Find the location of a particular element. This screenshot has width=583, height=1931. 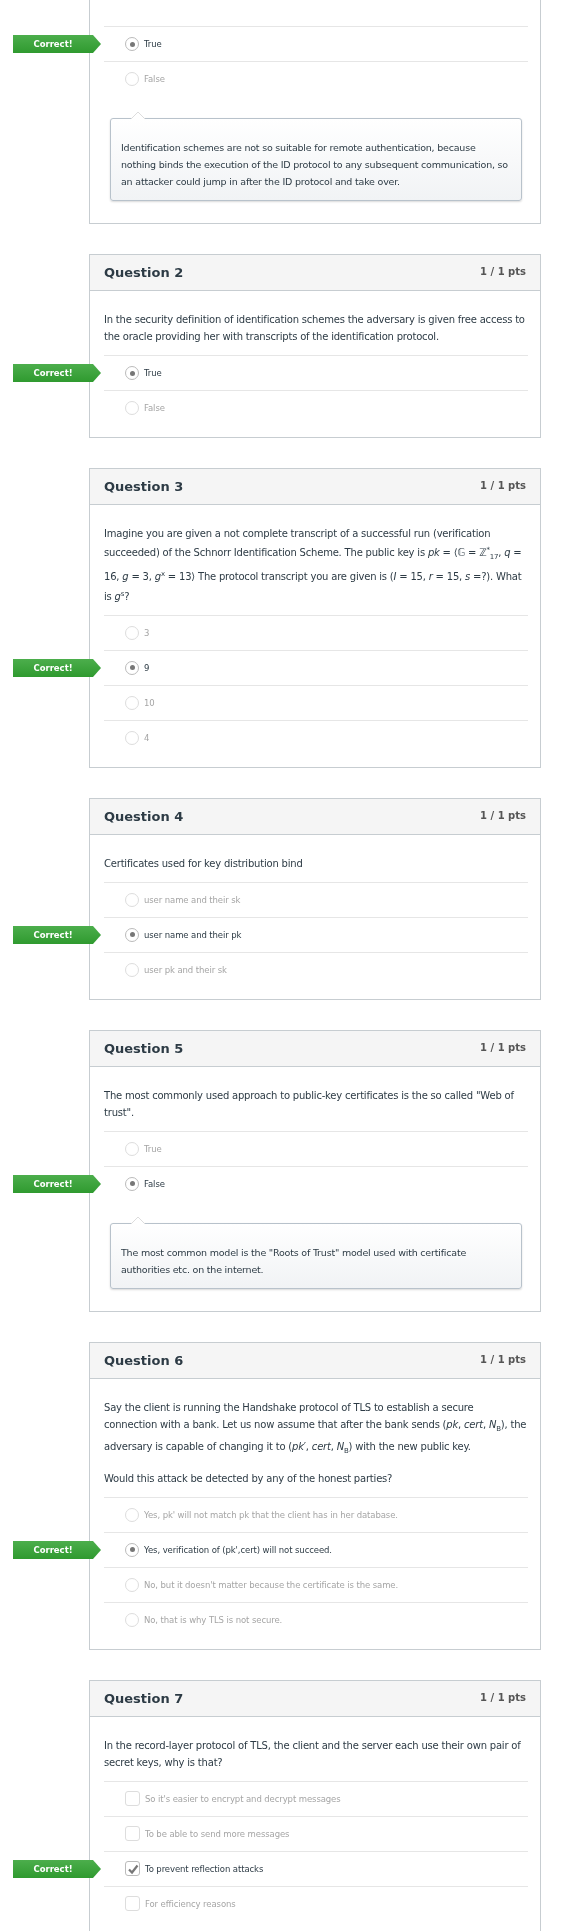

answer-label: For efficiency reasons is located at coordinates (190, 1904).